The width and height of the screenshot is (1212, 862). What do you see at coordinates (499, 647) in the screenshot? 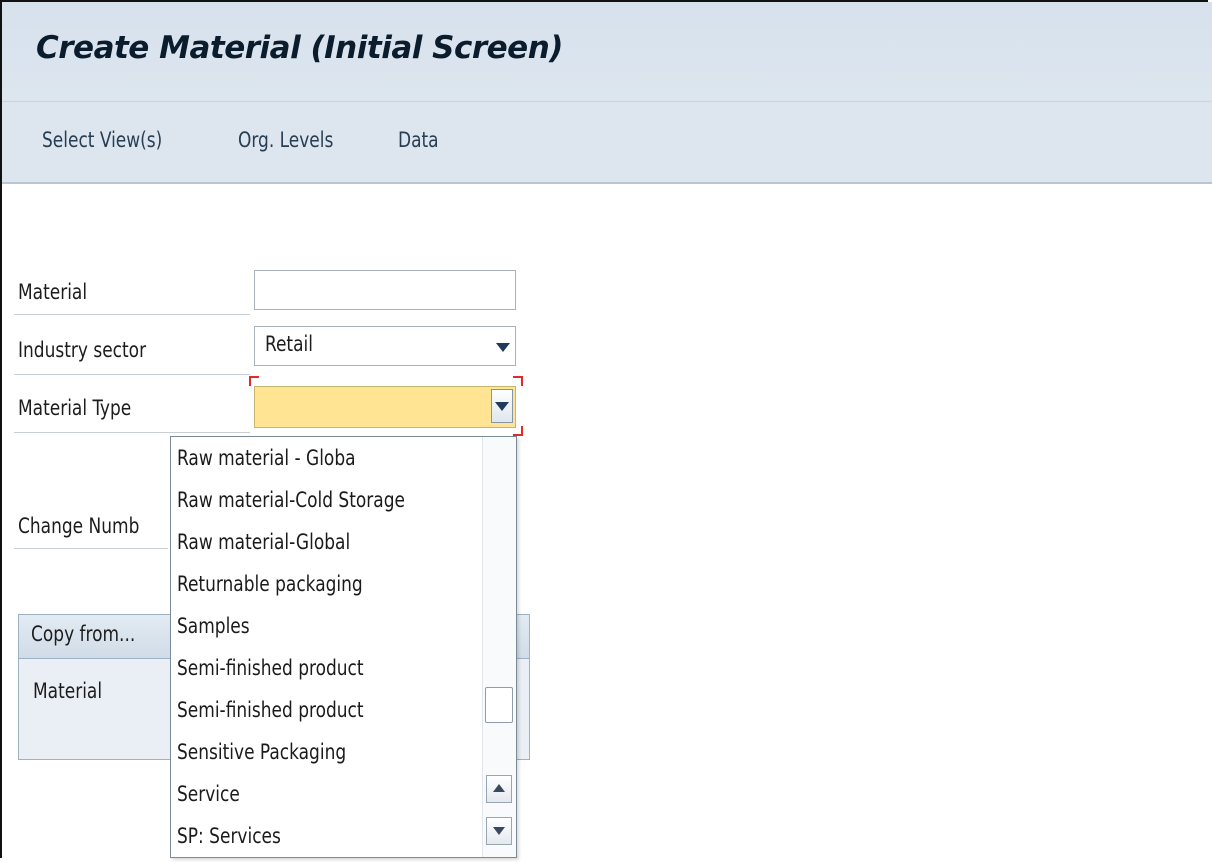
I see `vertical-scrollbar` at bounding box center [499, 647].